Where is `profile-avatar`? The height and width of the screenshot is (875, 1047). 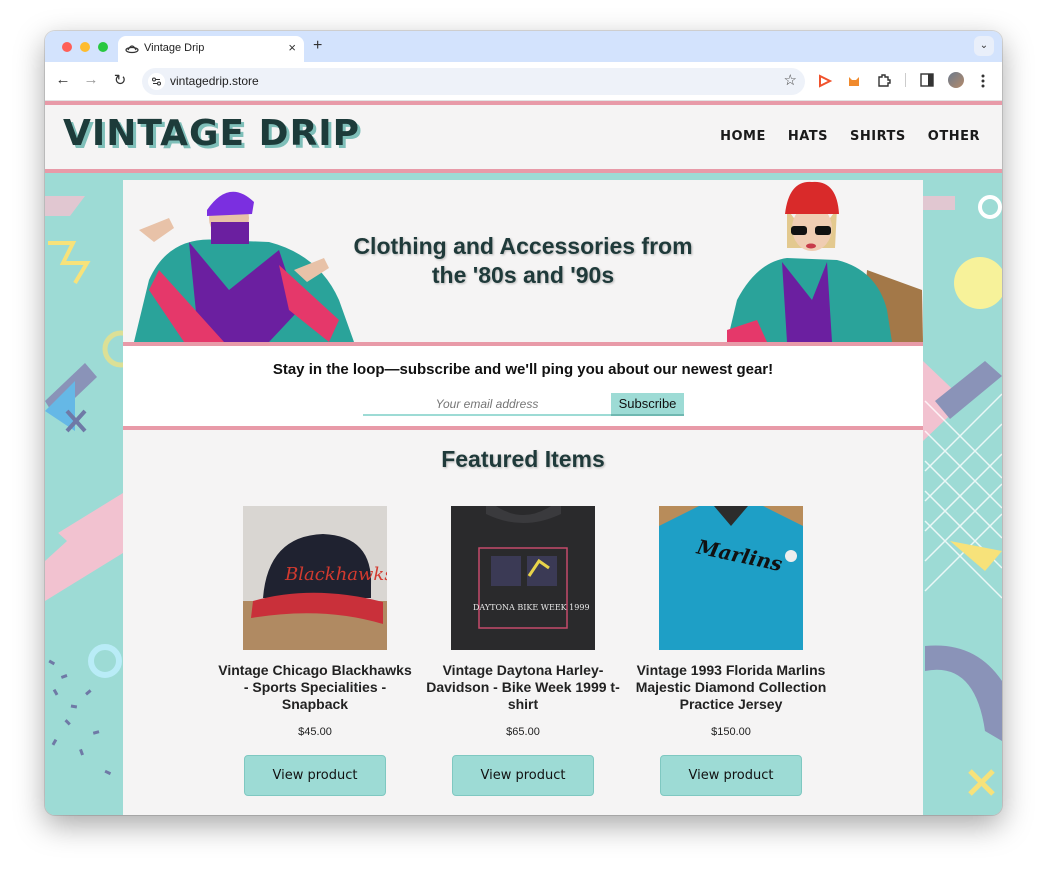
profile-avatar is located at coordinates (956, 80).